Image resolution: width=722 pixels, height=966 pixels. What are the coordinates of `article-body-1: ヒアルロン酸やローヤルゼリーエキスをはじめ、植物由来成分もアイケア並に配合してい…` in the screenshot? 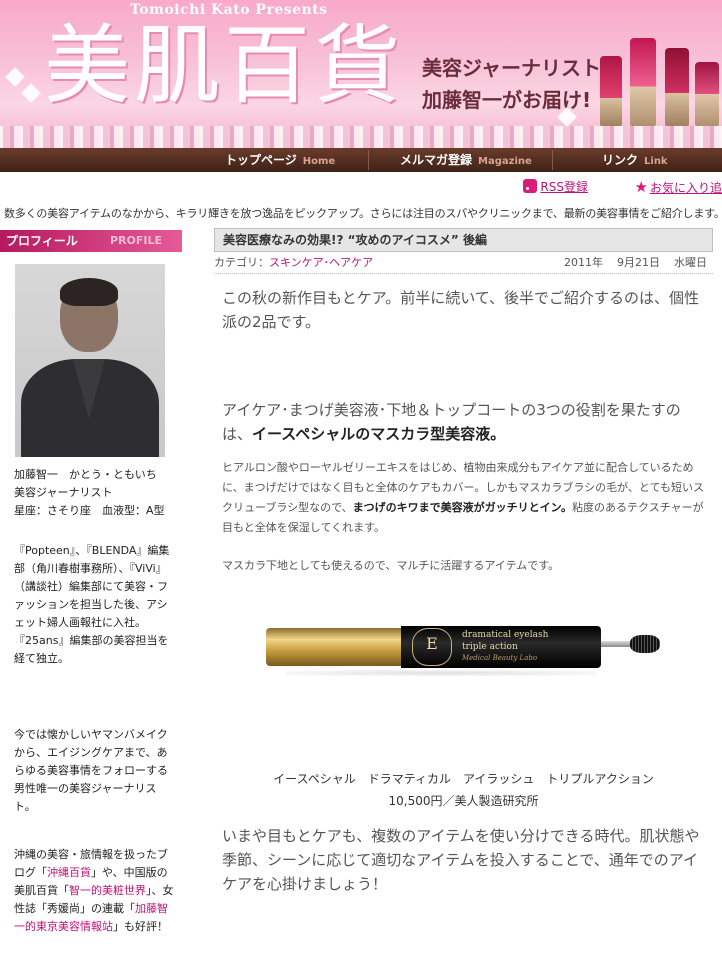 It's located at (465, 498).